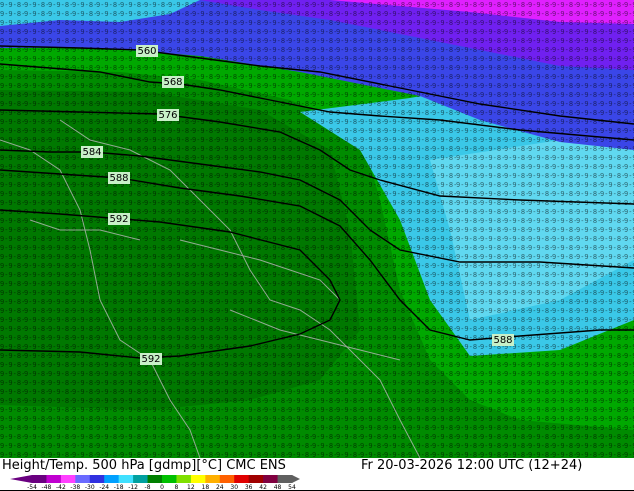 Image resolution: width=634 pixels, height=491 pixels. What do you see at coordinates (167, 115) in the screenshot?
I see `contour-label: 576` at bounding box center [167, 115].